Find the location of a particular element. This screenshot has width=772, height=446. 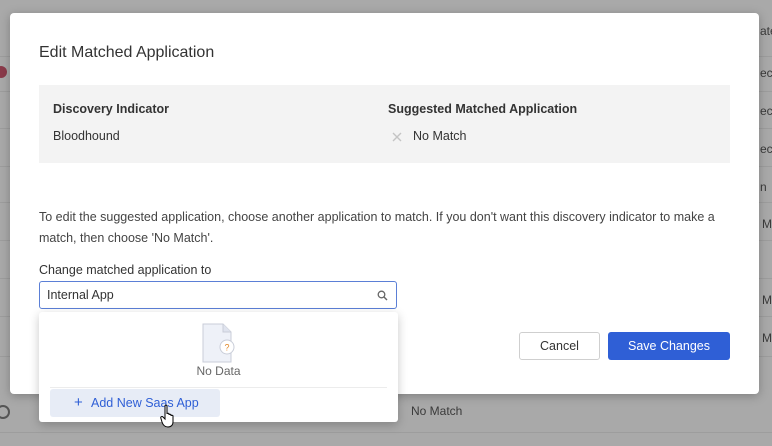

suggested-application-header: Suggested Matched Application is located at coordinates (483, 109).